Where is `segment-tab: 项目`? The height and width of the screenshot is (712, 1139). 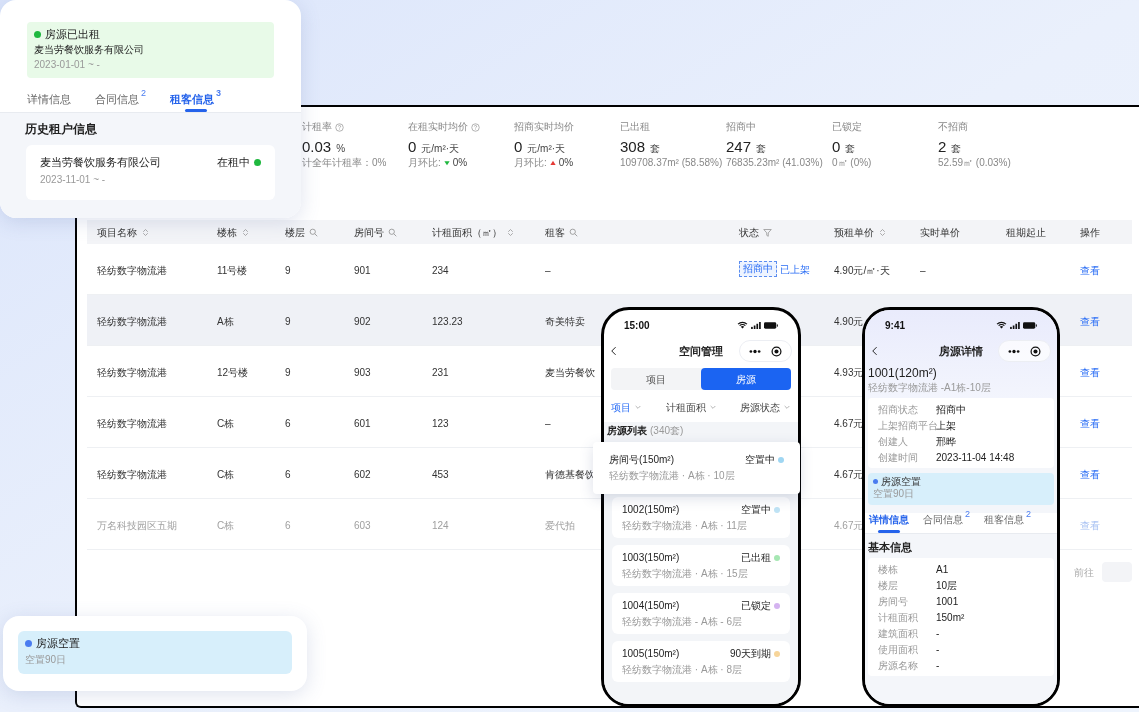
segment-tab: 项目 is located at coordinates (656, 379).